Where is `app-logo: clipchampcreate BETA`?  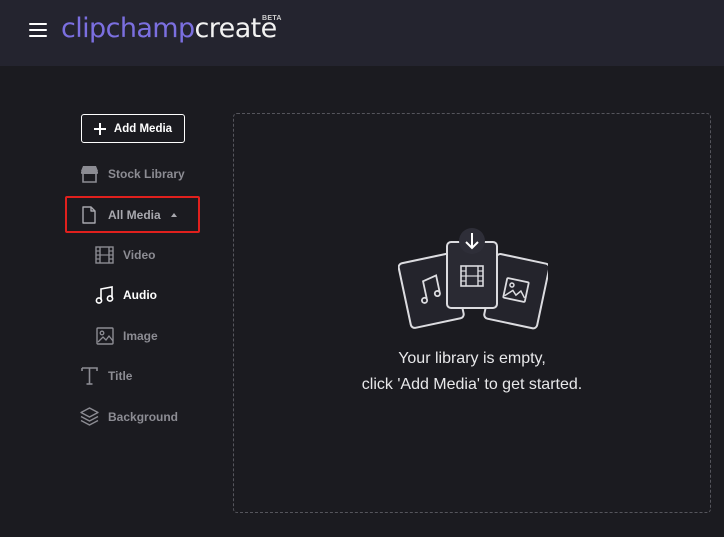
app-logo: clipchampcreate BETA is located at coordinates (171, 31).